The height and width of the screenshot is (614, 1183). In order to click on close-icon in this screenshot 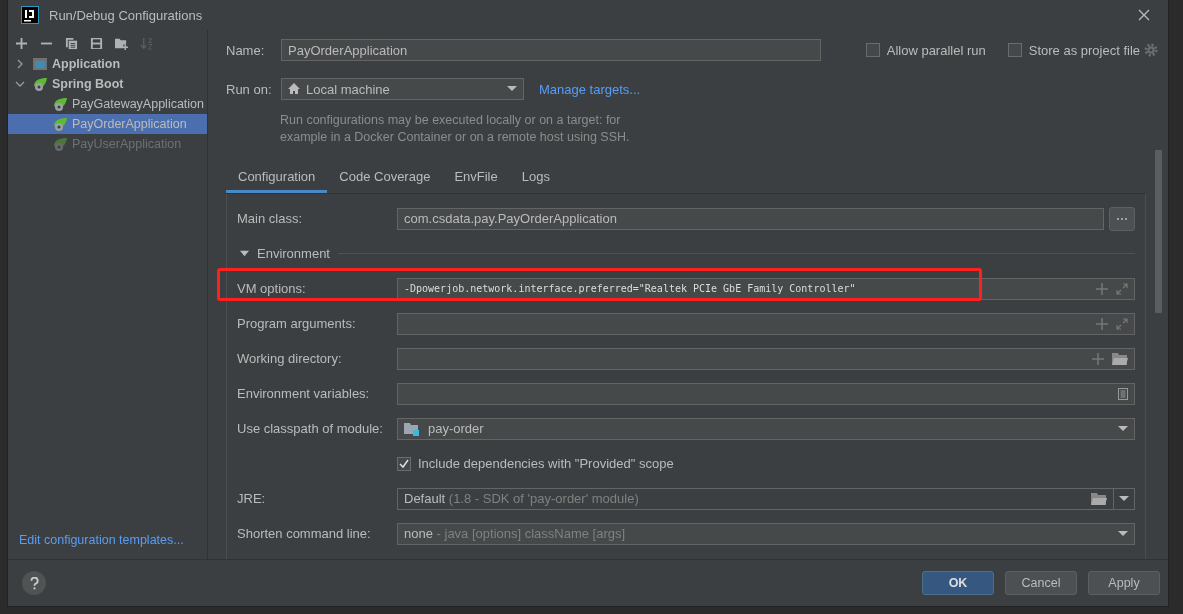, I will do `click(1144, 15)`.